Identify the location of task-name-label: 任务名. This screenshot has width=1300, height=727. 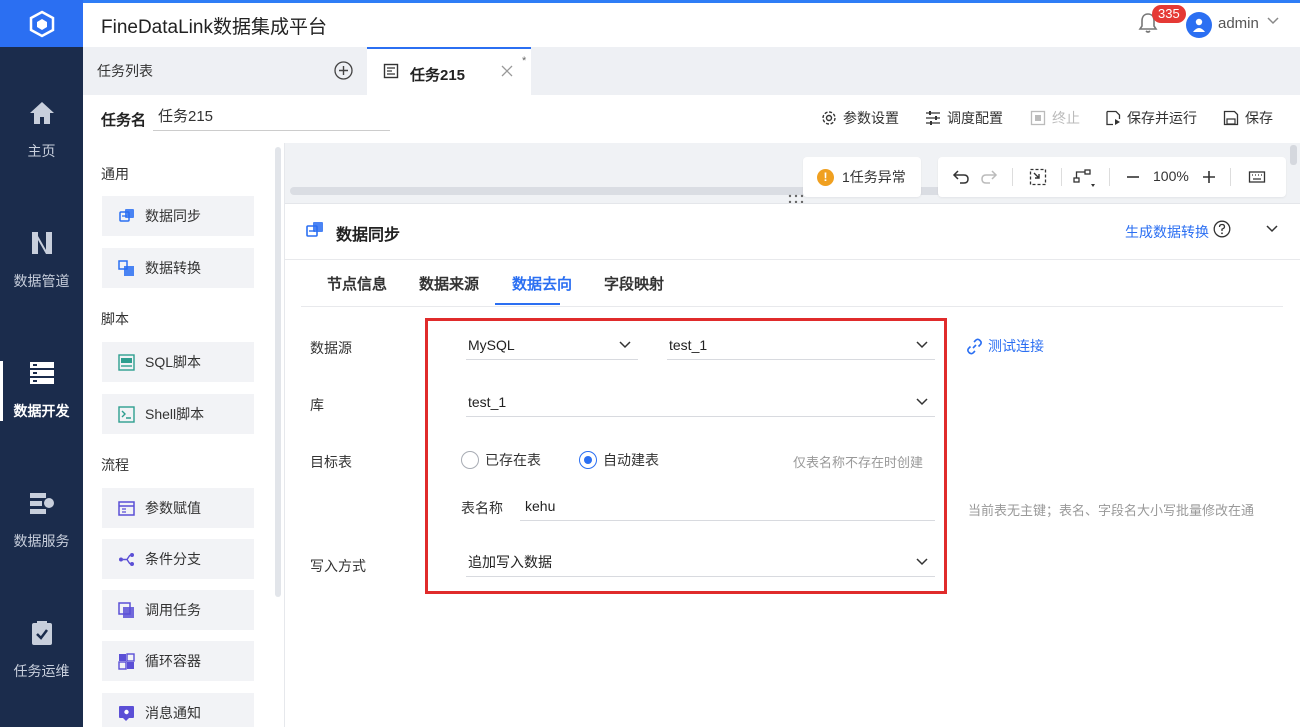
(124, 120).